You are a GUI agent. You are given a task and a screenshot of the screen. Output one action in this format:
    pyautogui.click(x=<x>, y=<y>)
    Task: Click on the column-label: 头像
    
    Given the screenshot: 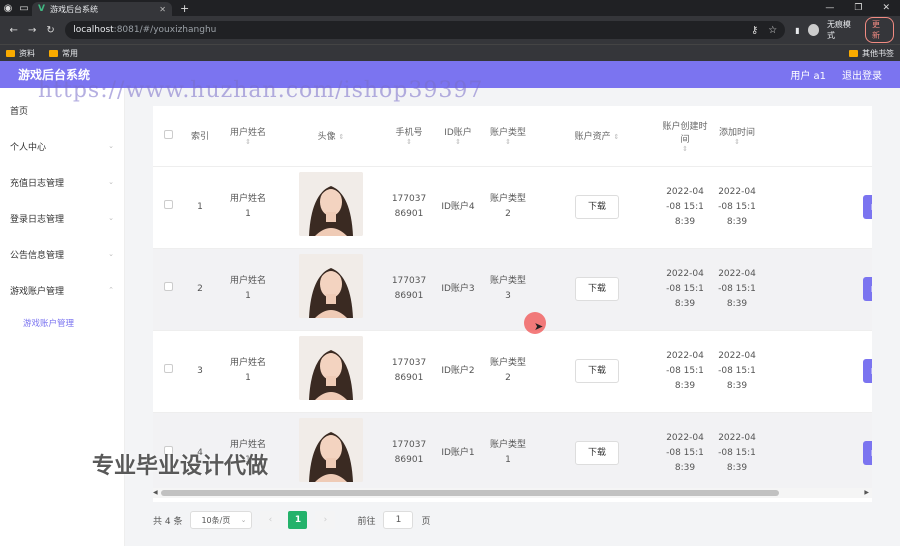 What is the action you would take?
    pyautogui.click(x=326, y=137)
    